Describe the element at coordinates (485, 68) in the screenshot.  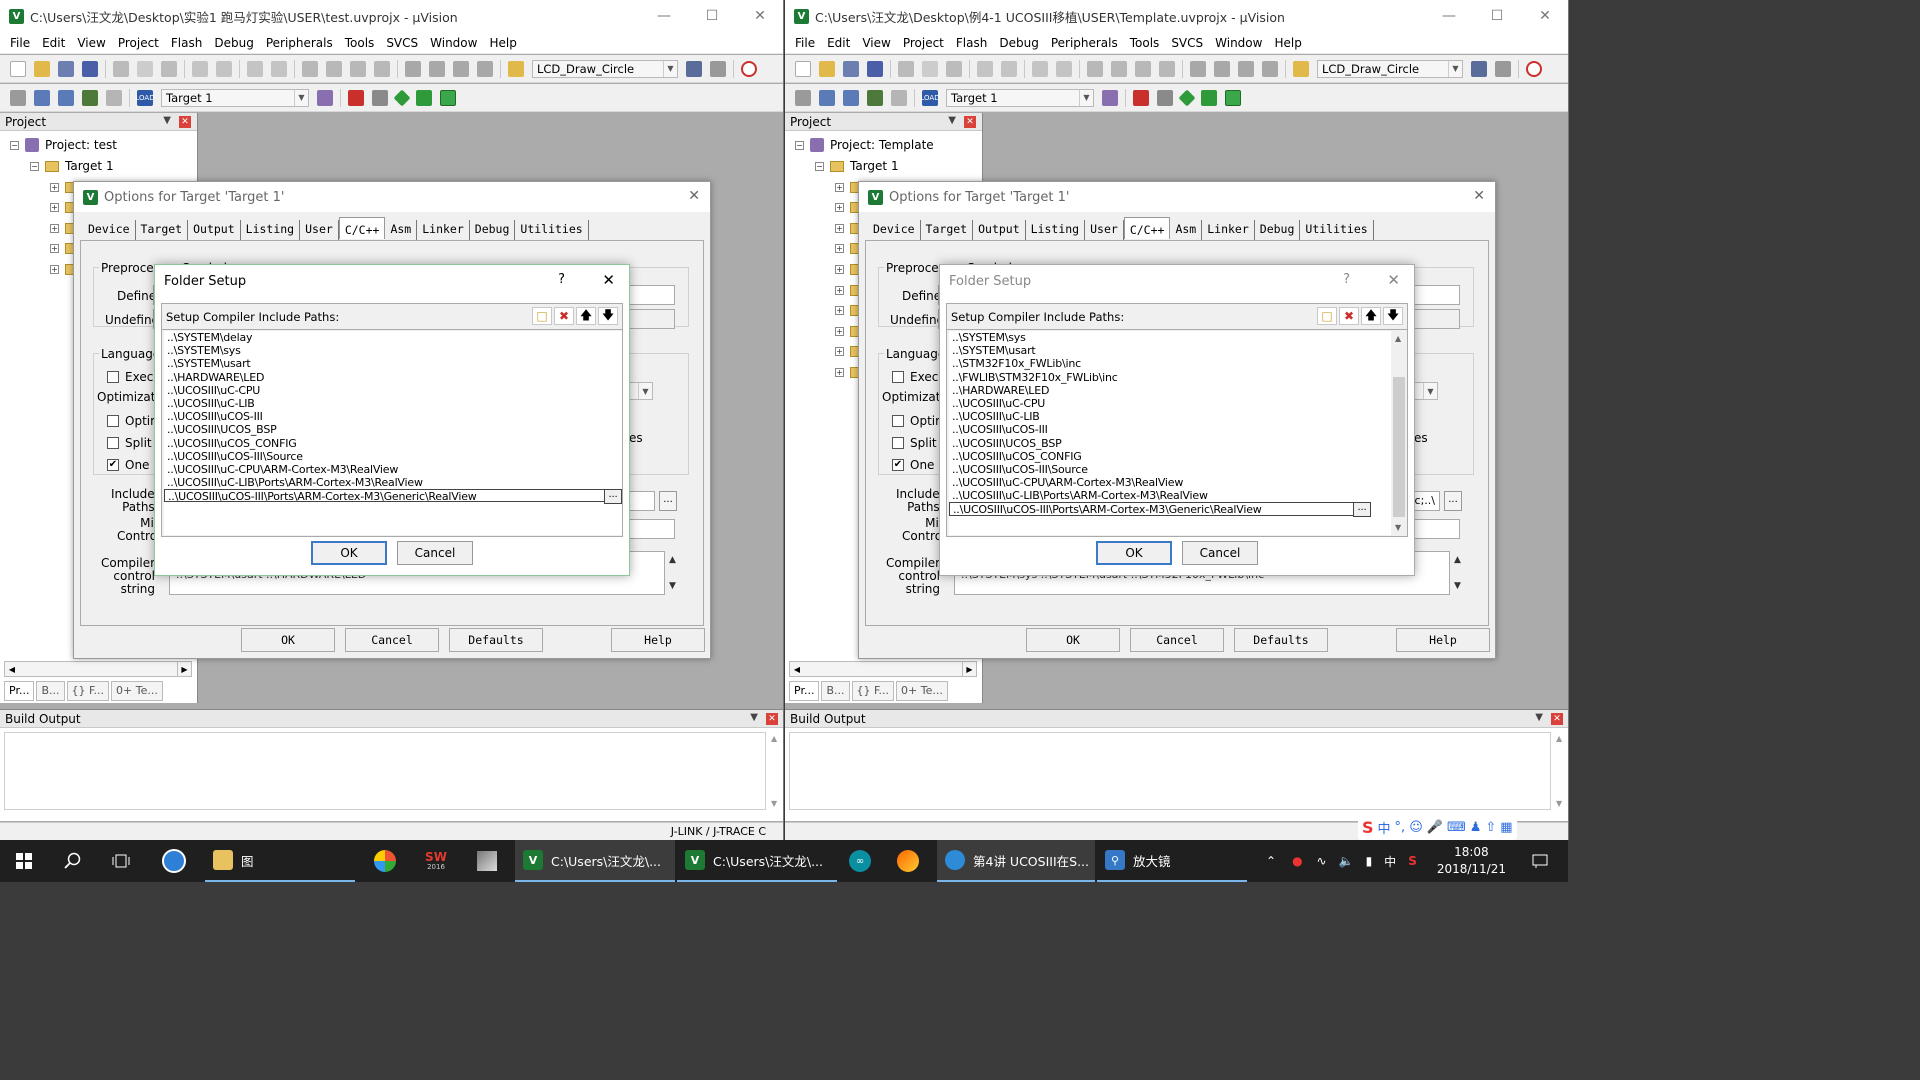
I see `uncomment-icon` at that location.